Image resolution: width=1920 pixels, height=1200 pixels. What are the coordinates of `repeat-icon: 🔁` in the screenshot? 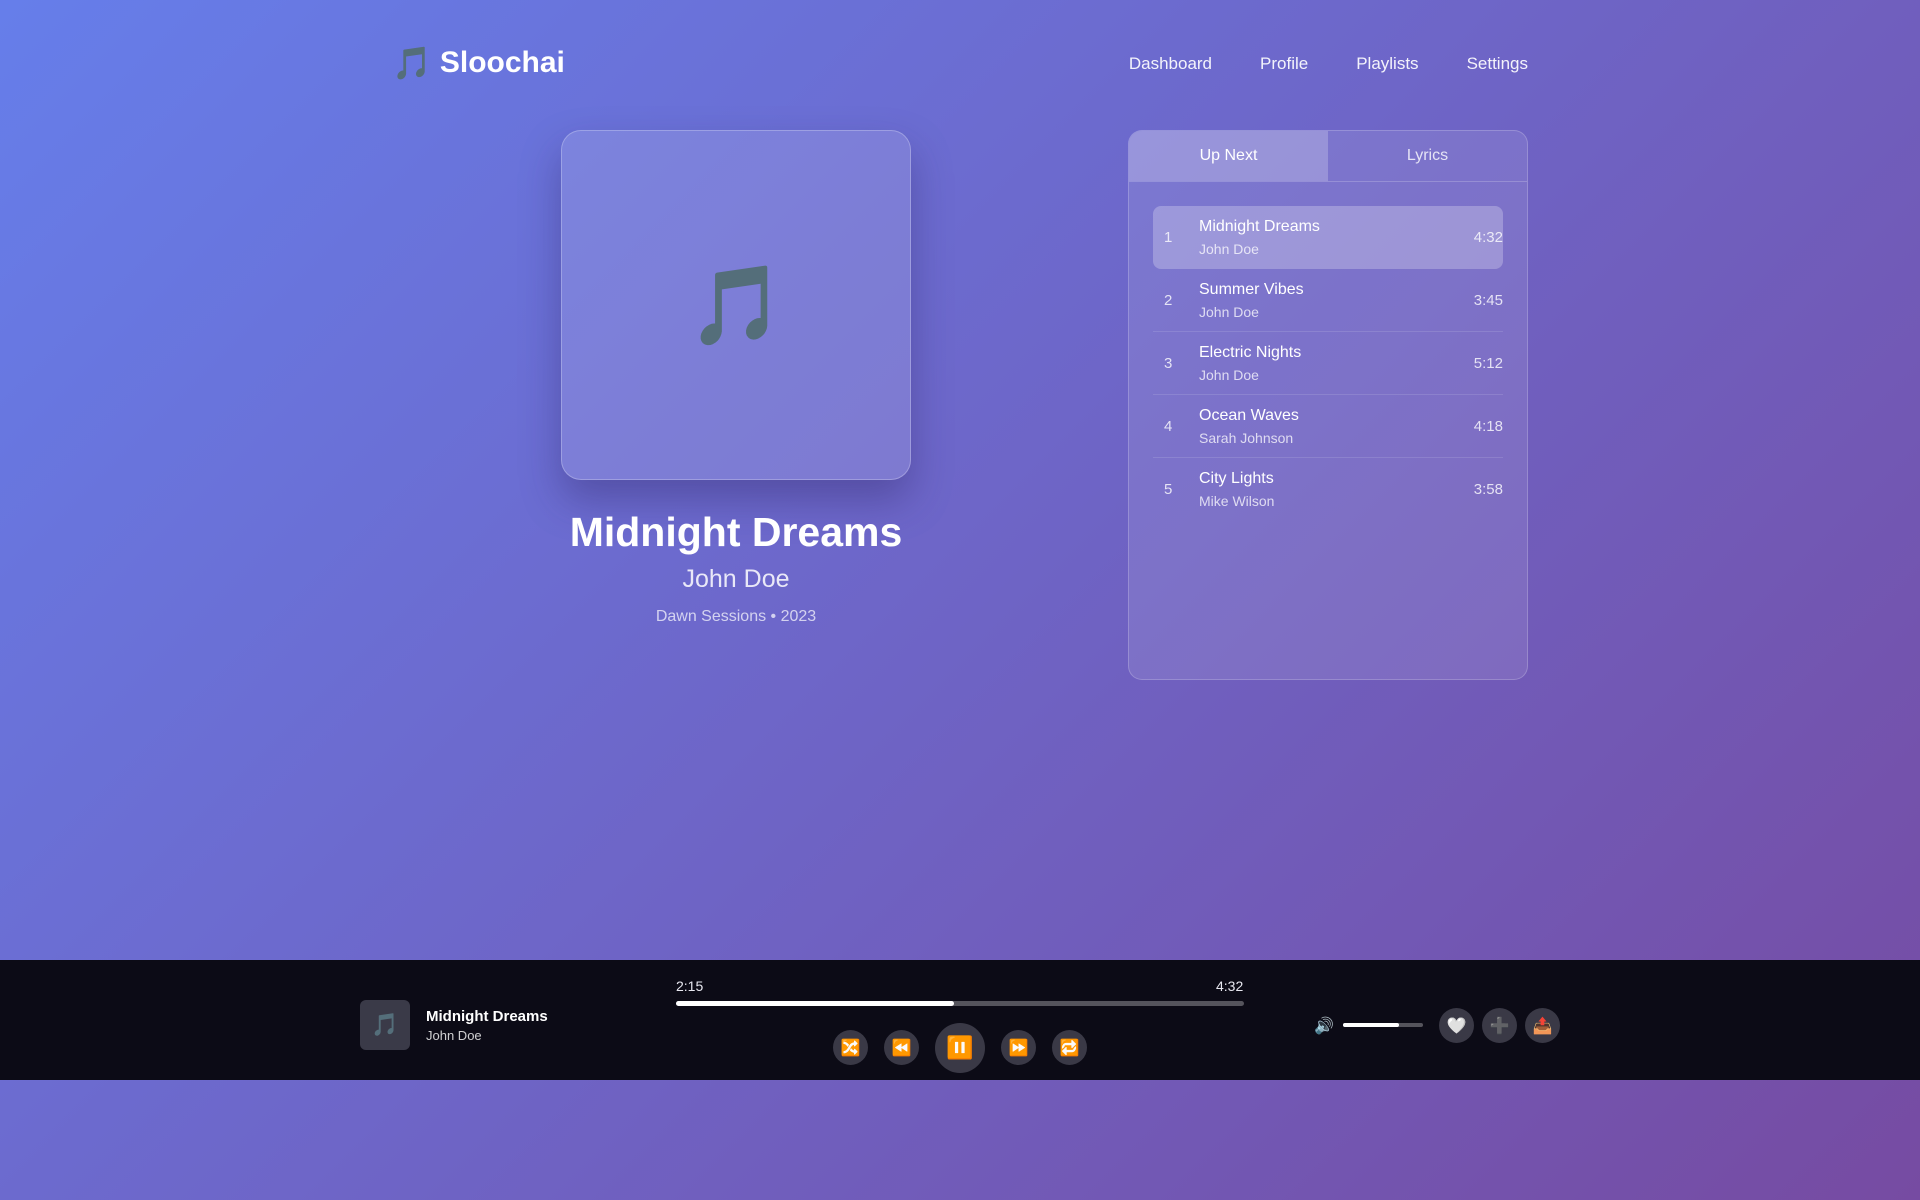 It's located at (1069, 1048).